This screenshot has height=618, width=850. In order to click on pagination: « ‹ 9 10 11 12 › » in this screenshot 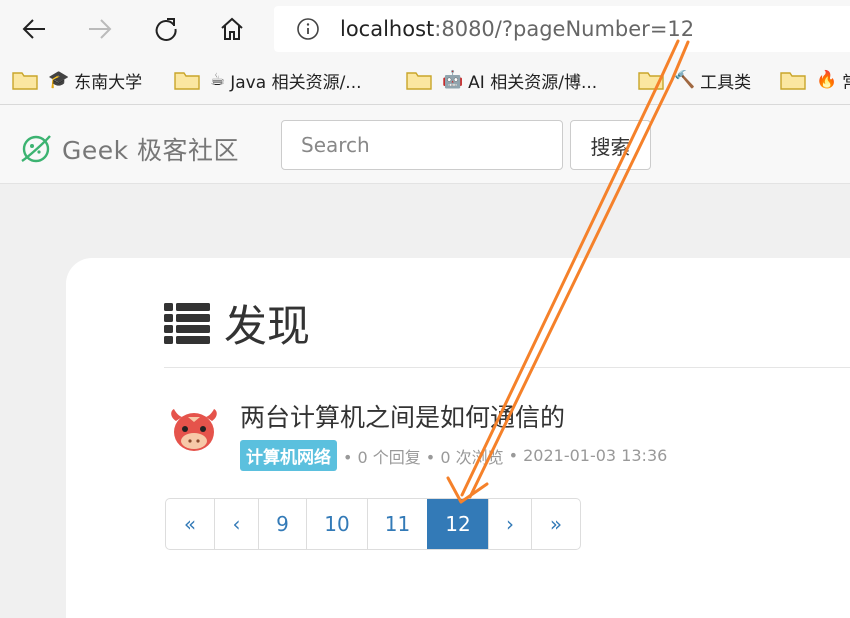, I will do `click(373, 524)`.